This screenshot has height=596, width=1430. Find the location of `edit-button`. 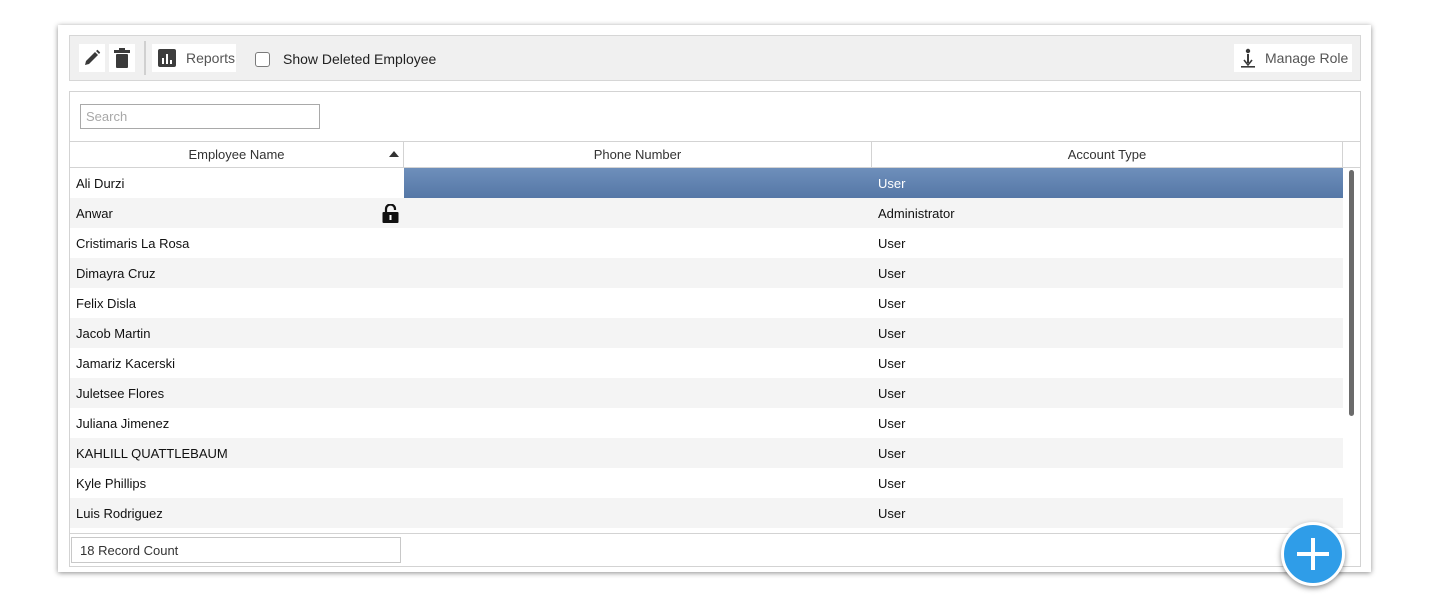

edit-button is located at coordinates (92, 58).